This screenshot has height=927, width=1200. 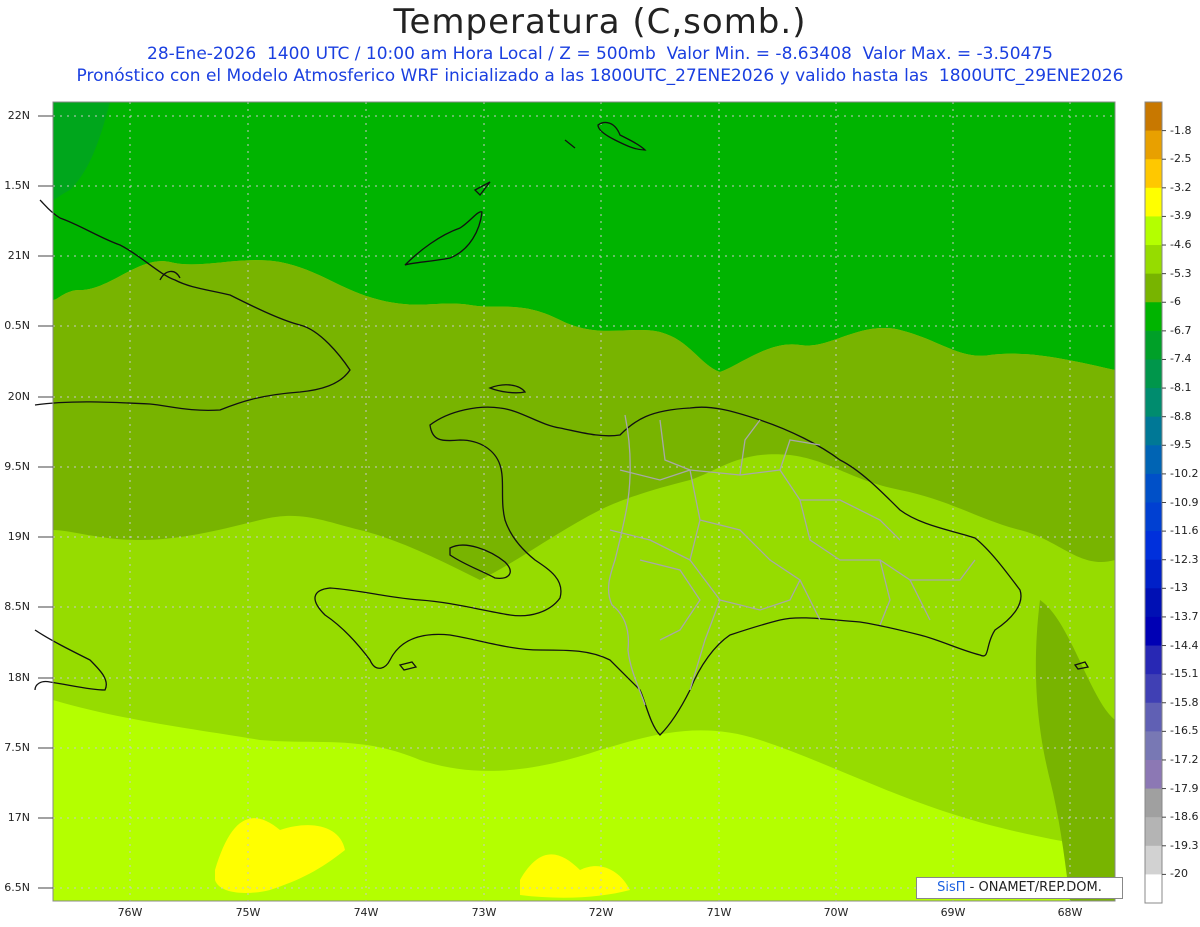 I want to click on colorbar-label: -3.9, so click(x=1181, y=216).